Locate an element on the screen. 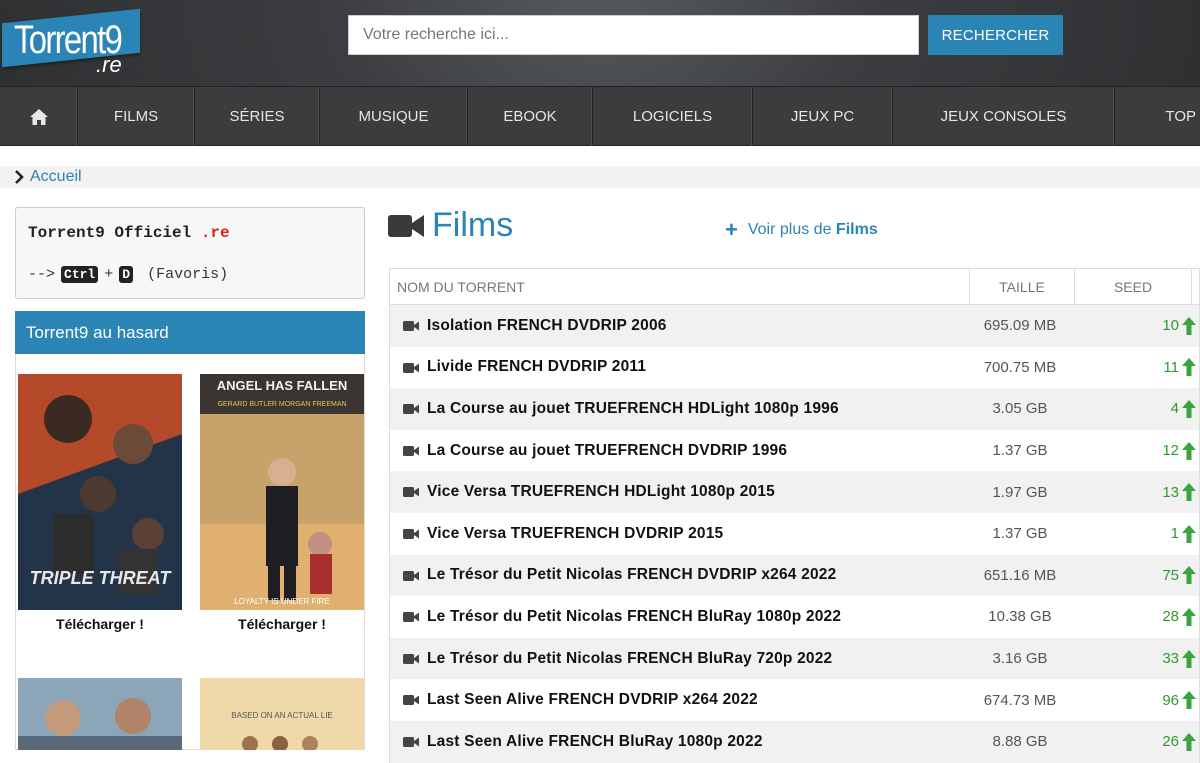  seed-count: 12 is located at coordinates (1170, 451).